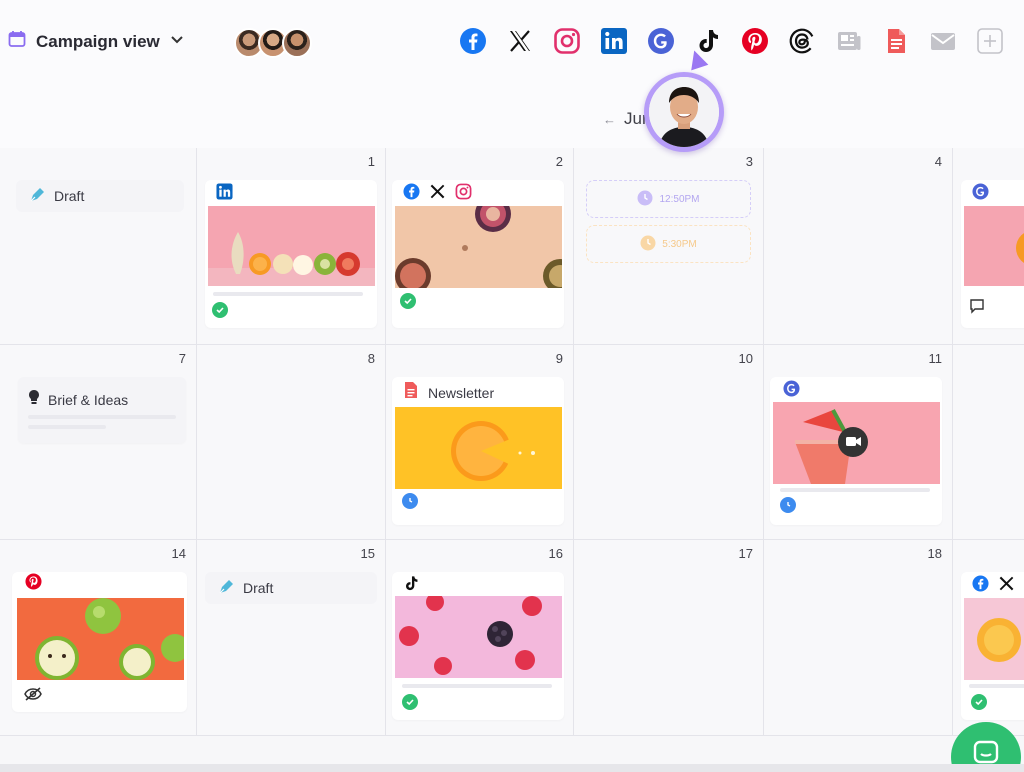  What do you see at coordinates (745, 358) in the screenshot?
I see `day-number: 10` at bounding box center [745, 358].